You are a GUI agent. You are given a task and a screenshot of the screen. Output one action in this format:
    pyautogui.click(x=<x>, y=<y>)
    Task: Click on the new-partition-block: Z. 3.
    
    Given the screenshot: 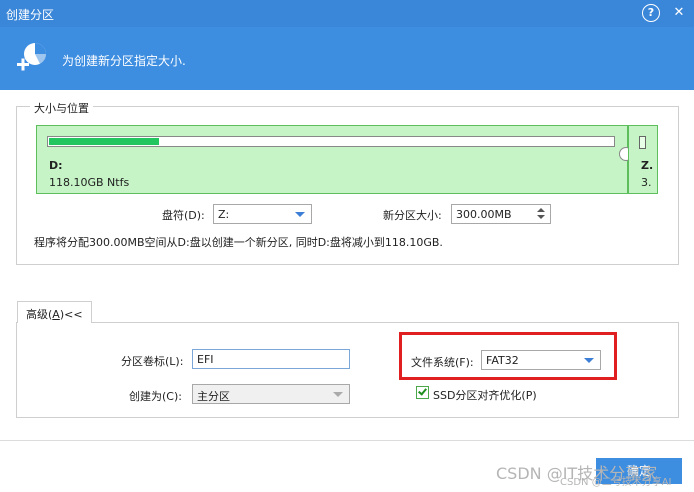 What is the action you would take?
    pyautogui.click(x=643, y=159)
    